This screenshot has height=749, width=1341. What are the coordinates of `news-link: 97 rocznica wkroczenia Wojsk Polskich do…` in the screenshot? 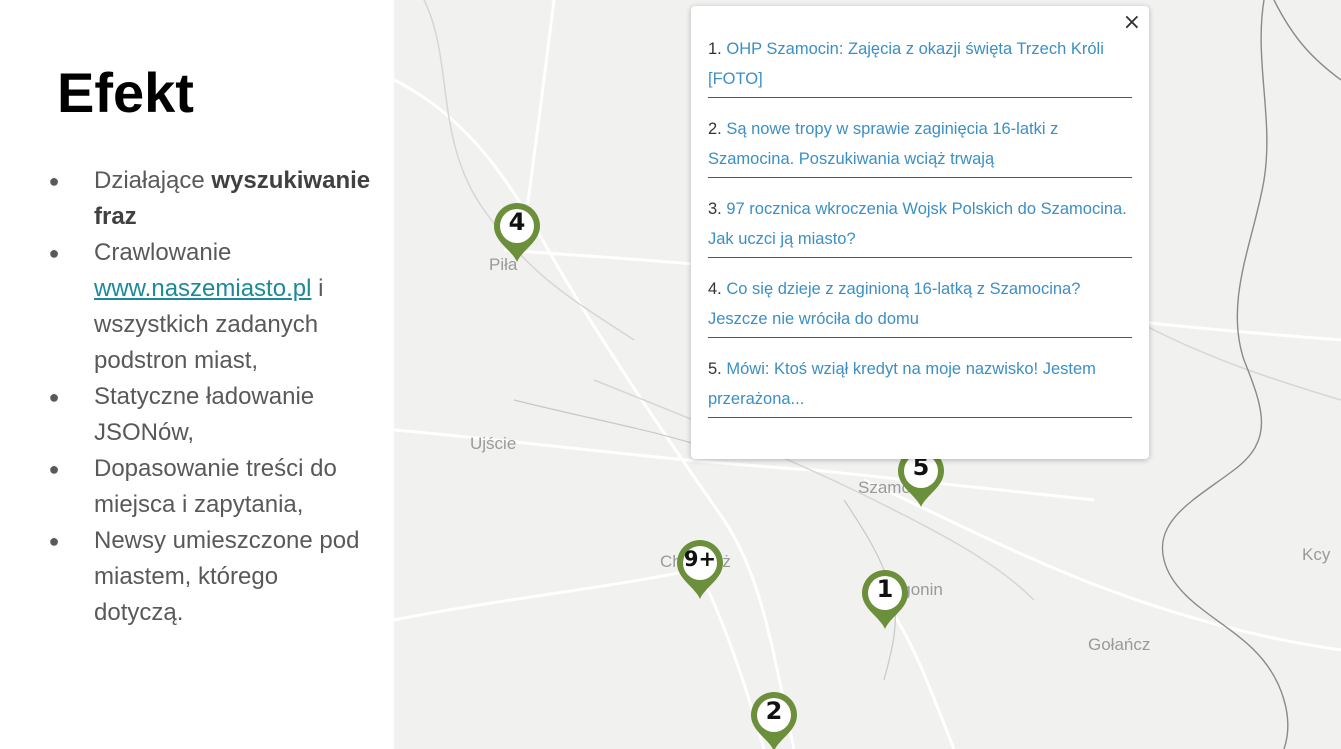 It's located at (917, 224).